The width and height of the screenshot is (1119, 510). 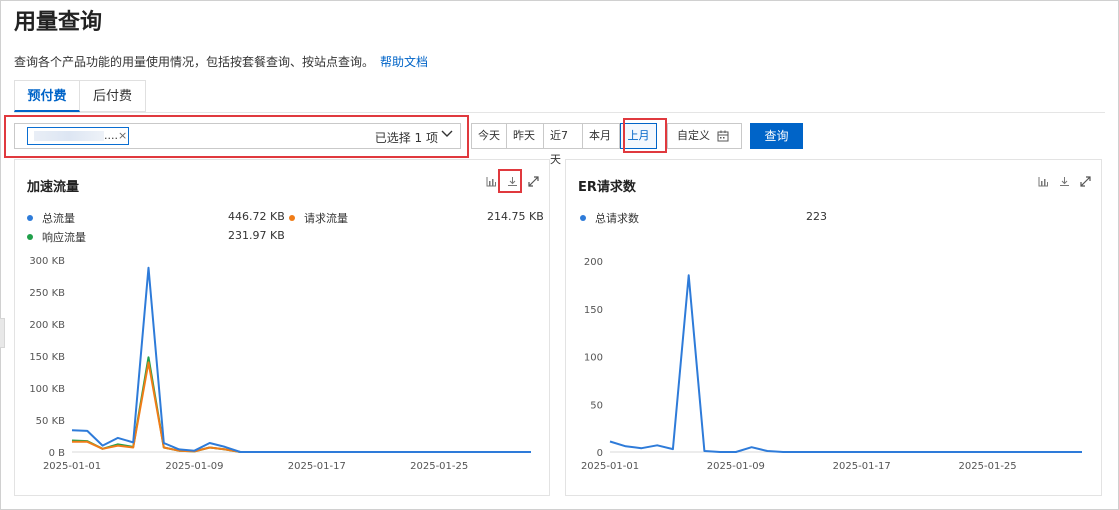 I want to click on time-btn-yesterday: 昨天, so click(x=525, y=136).